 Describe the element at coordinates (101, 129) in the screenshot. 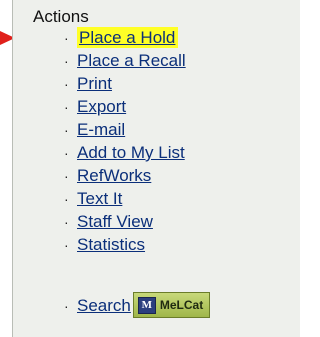

I see `email-link: E-mail` at that location.